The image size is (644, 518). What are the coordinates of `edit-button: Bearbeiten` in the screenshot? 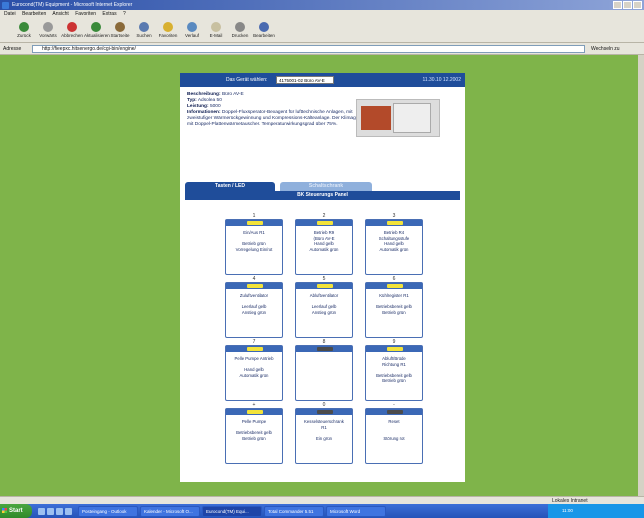 It's located at (264, 31).